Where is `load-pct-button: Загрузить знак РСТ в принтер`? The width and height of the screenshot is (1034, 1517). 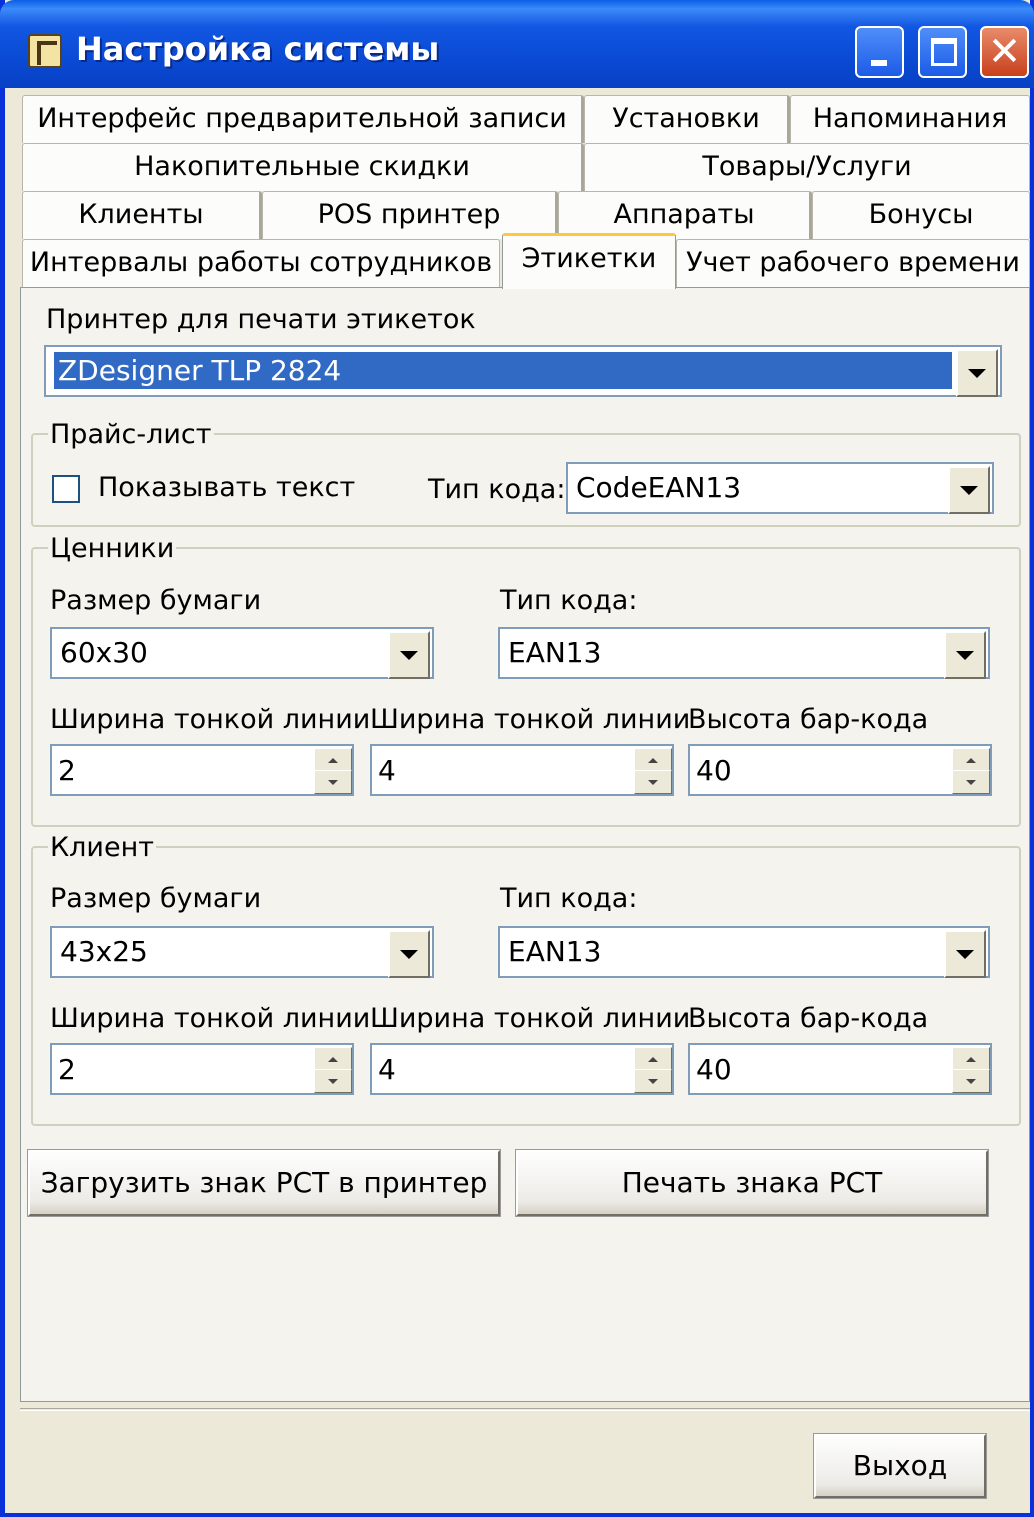 load-pct-button: Загрузить знак РСТ в принтер is located at coordinates (264, 1183).